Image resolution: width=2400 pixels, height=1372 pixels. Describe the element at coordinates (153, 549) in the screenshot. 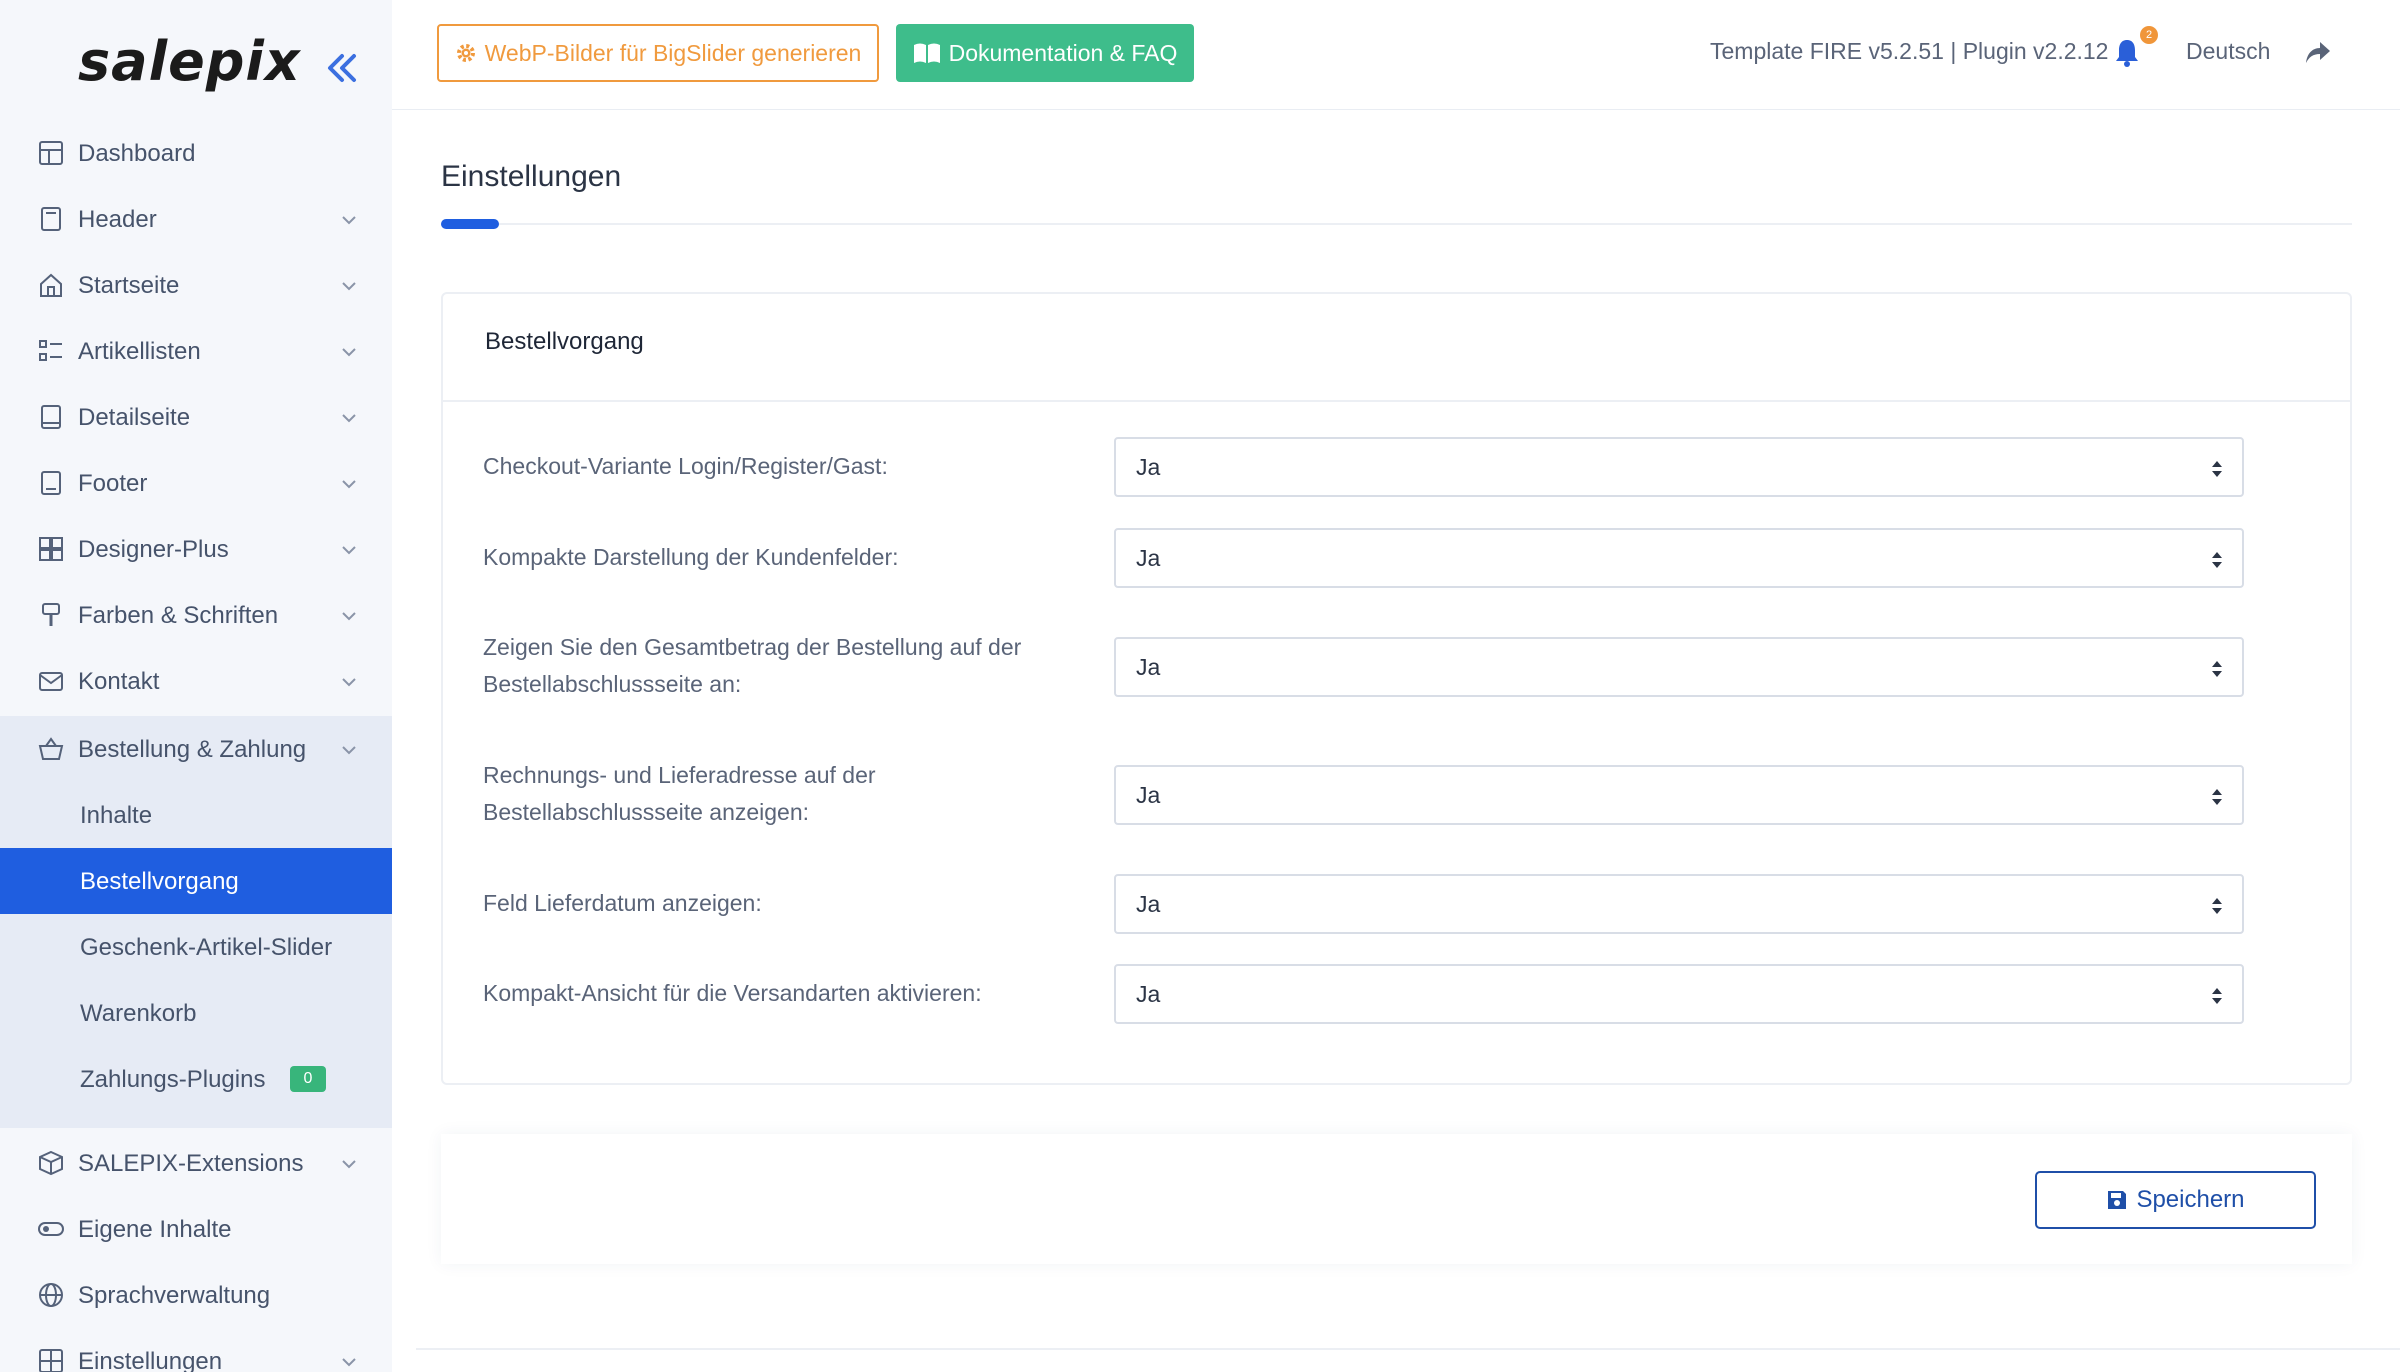

I see `sidebar-item-label: Designer-Plus` at that location.